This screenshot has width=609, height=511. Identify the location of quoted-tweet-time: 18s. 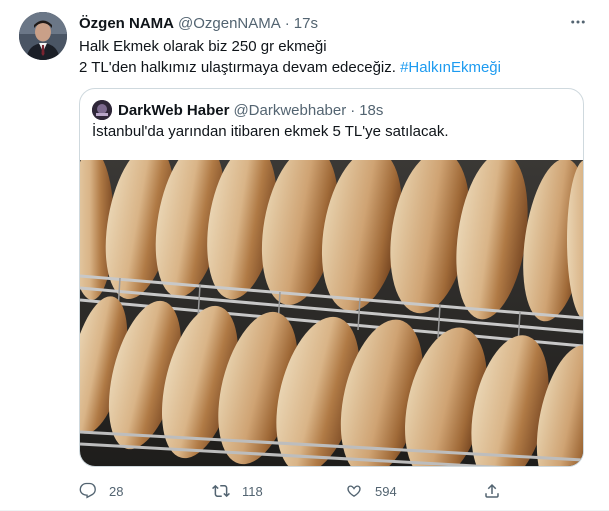
(371, 110).